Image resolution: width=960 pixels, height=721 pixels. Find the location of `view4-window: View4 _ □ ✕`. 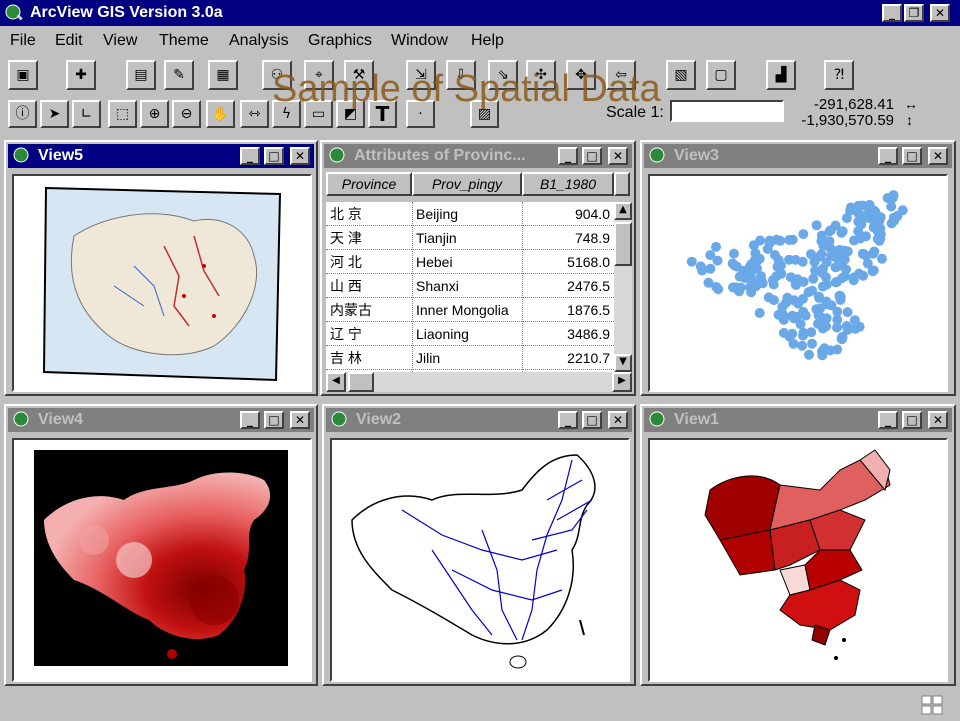

view4-window: View4 _ □ ✕ is located at coordinates (161, 545).